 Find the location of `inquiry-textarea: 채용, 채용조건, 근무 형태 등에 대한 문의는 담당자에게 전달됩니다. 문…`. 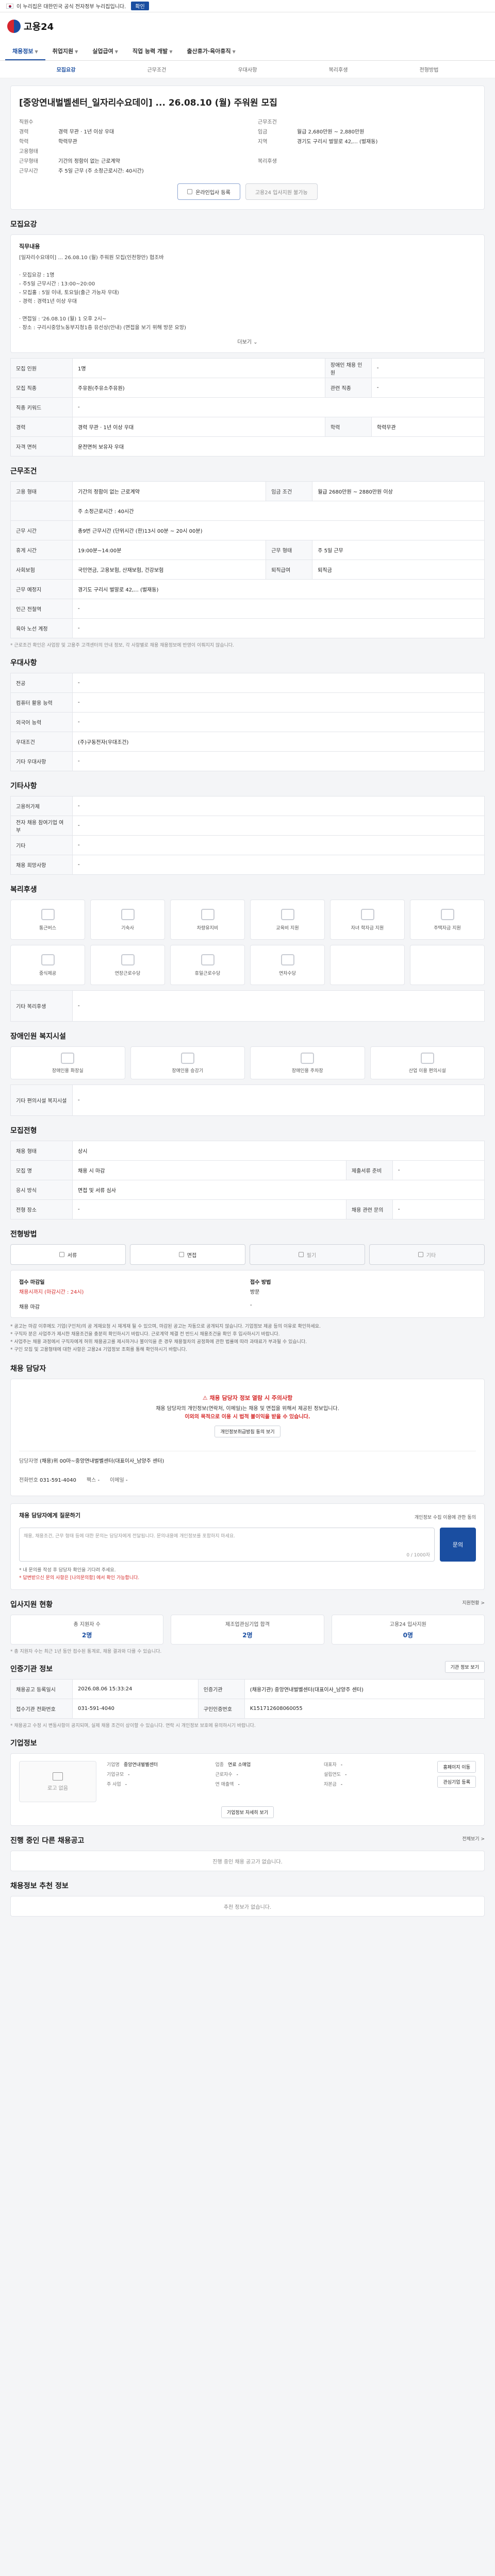

inquiry-textarea: 채용, 채용조건, 근무 형태 등에 대한 문의는 담당자에게 전달됩니다. 문… is located at coordinates (227, 1545).